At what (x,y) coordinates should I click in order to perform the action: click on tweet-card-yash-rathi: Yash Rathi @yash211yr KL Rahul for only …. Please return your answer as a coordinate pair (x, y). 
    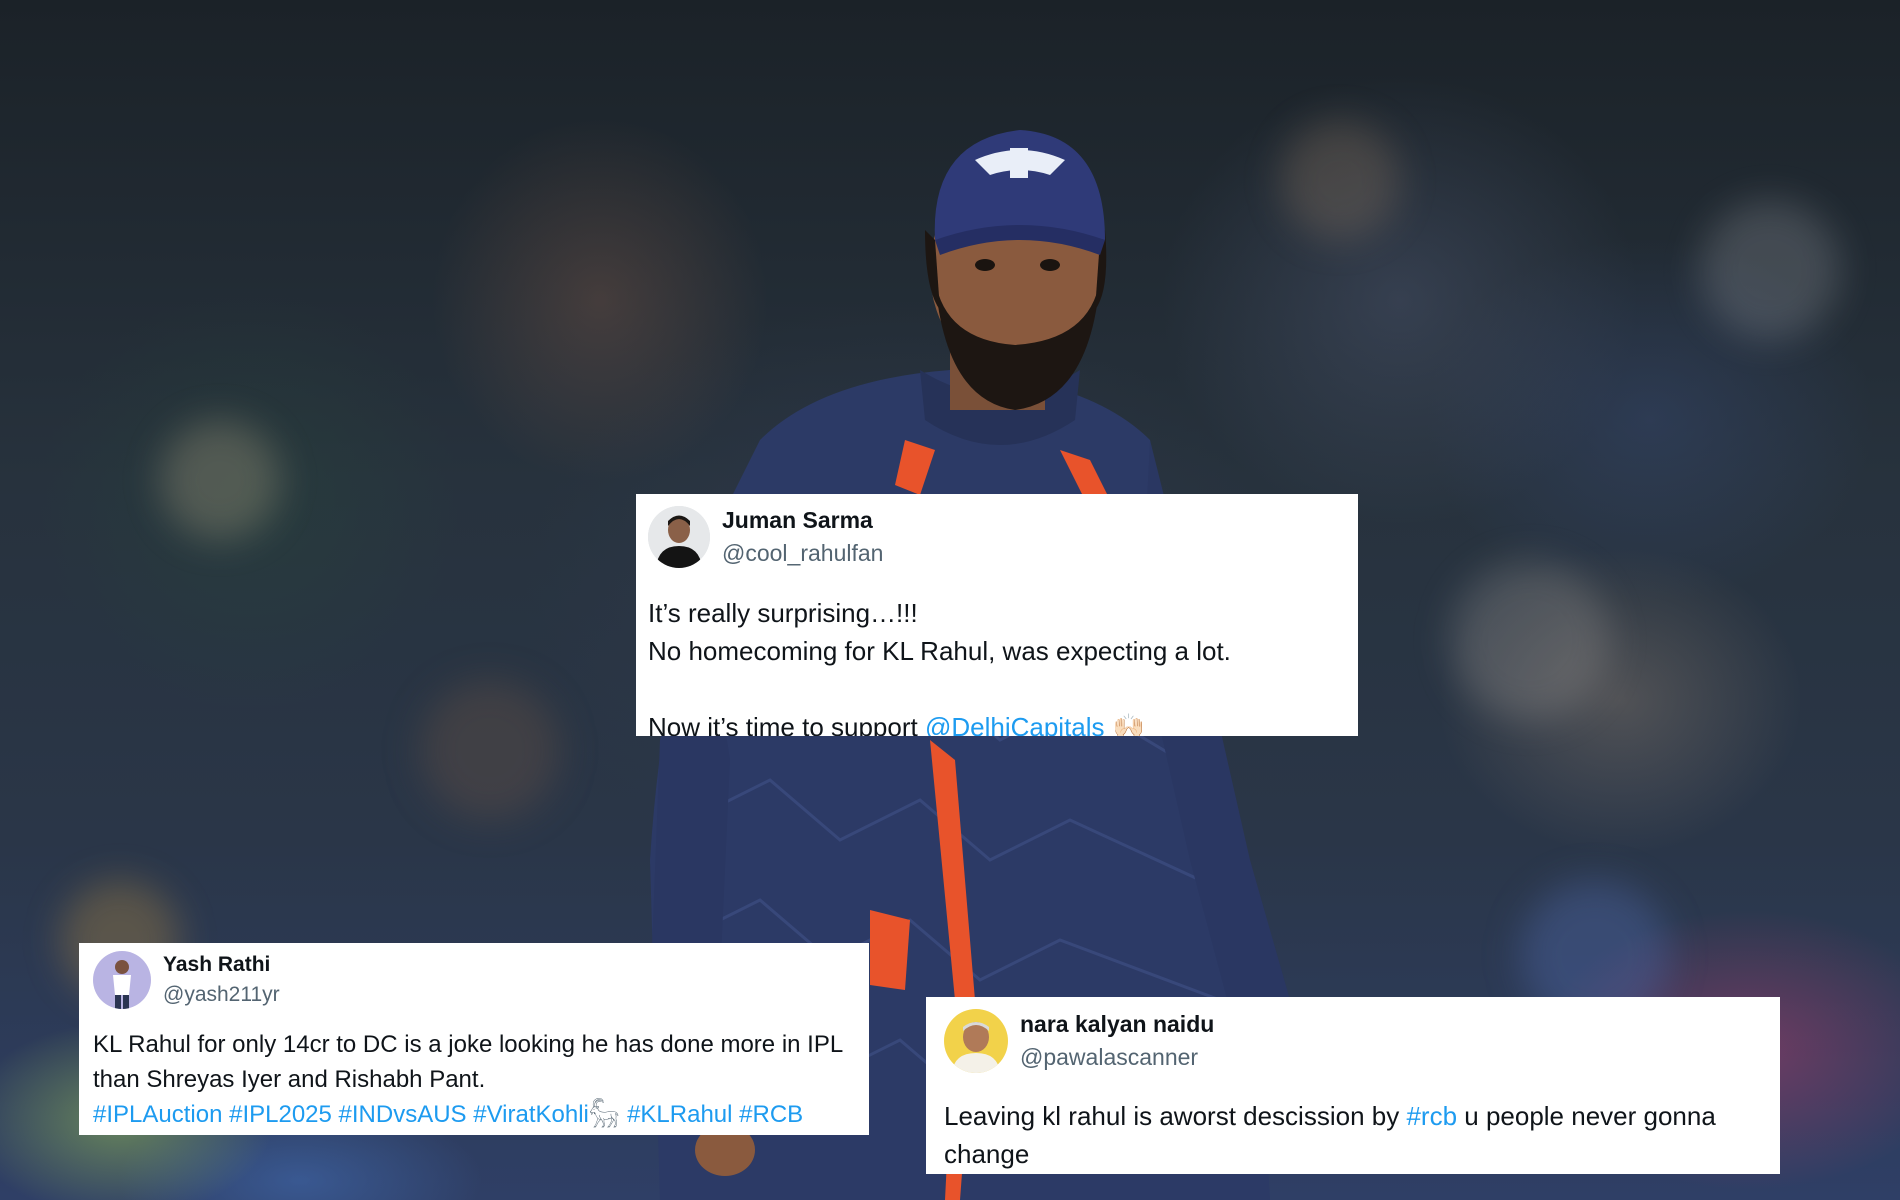
    Looking at the image, I should click on (474, 1039).